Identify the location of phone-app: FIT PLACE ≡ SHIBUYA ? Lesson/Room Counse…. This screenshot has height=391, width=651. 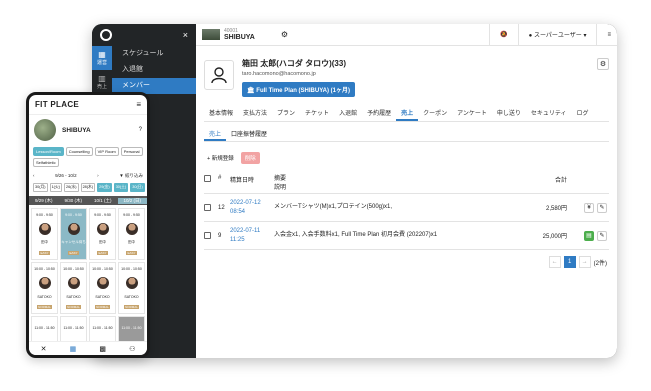
(88, 225).